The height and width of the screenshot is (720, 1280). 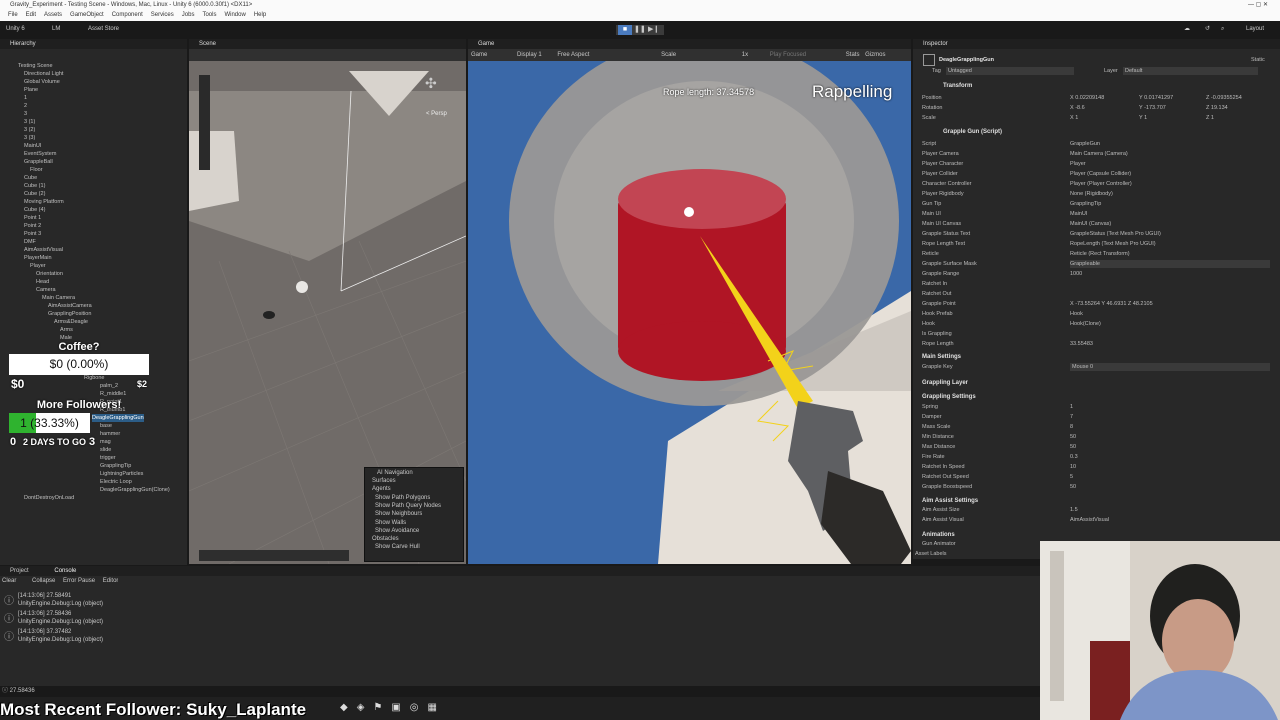 What do you see at coordinates (1078, 164) in the screenshot?
I see `inspector-field-value: Player` at bounding box center [1078, 164].